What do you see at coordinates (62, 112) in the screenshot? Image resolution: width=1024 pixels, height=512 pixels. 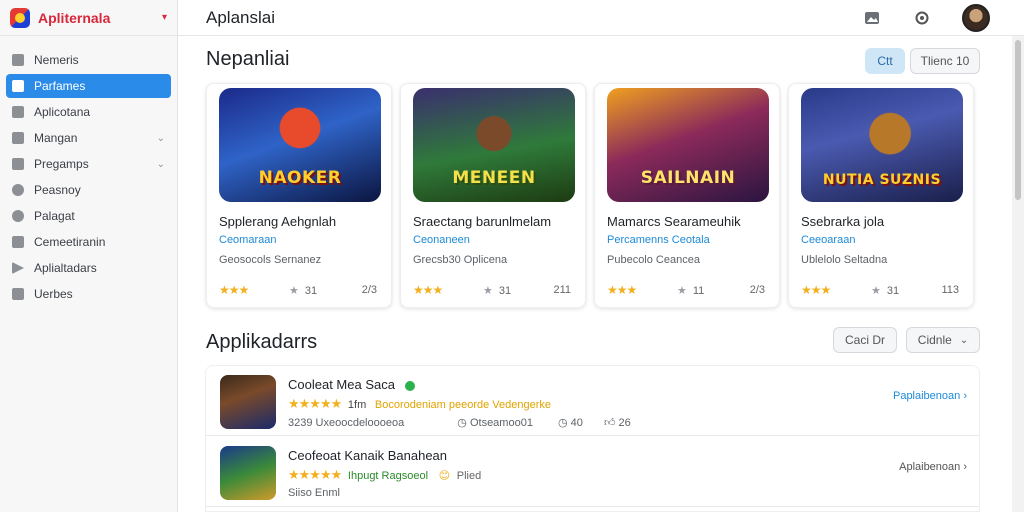 I see `sidebar-item-label: Aplicotana` at bounding box center [62, 112].